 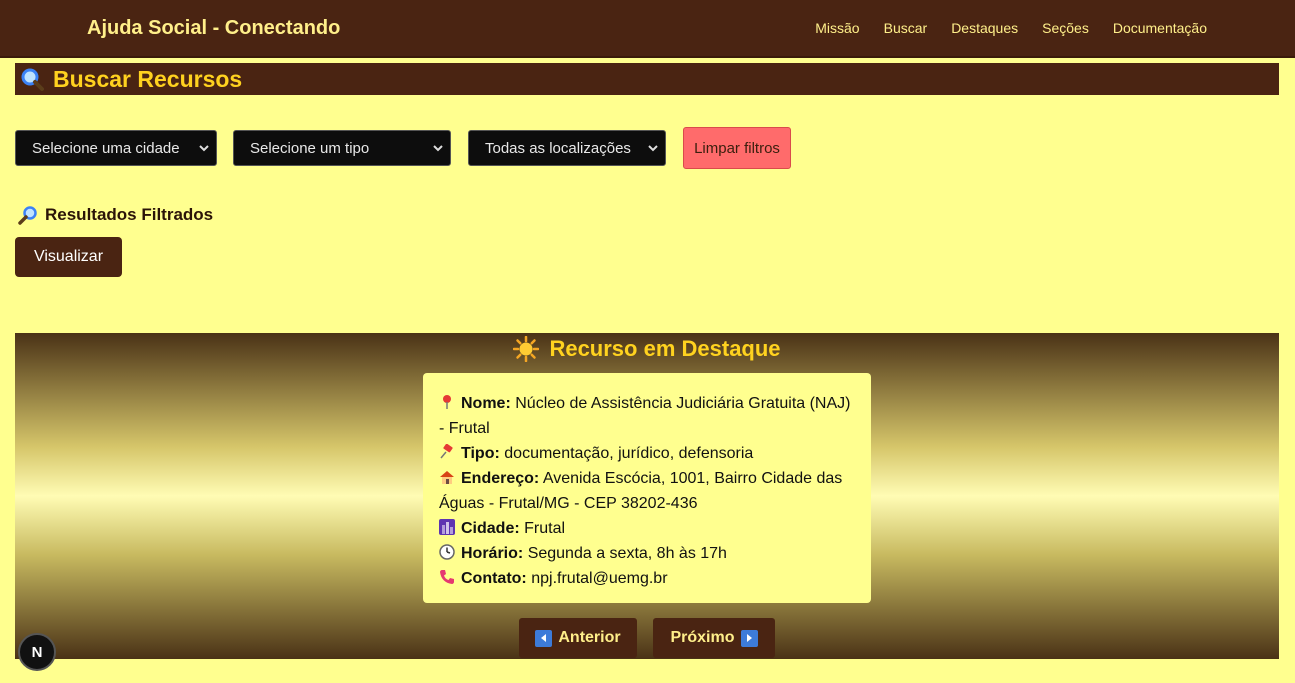 What do you see at coordinates (545, 528) in the screenshot?
I see `card-city-value: Frutal` at bounding box center [545, 528].